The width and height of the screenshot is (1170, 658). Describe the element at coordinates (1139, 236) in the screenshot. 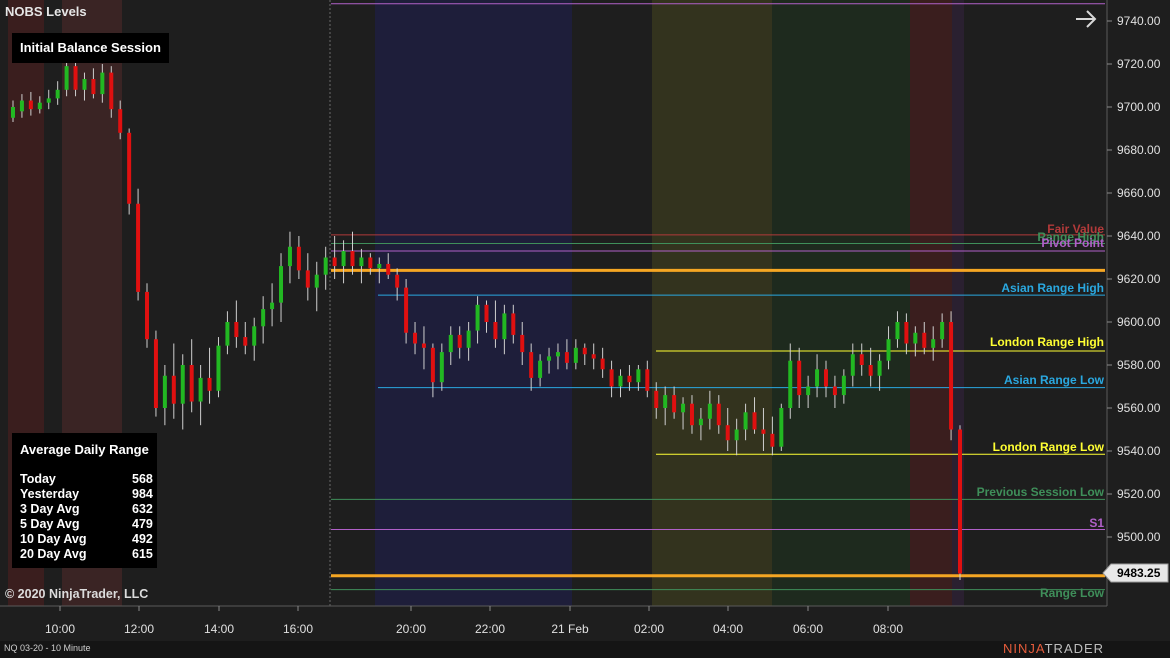

I see `y-tick-label: 9640.00` at that location.